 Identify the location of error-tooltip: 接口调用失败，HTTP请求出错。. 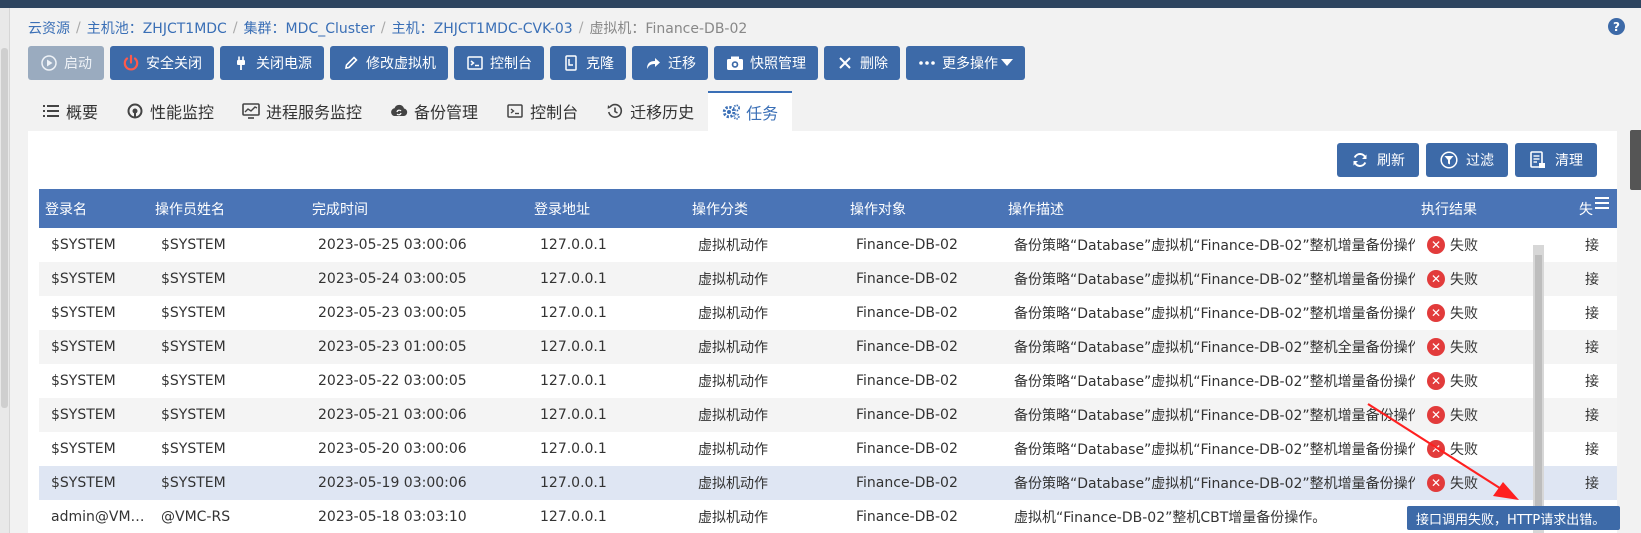
(1513, 518).